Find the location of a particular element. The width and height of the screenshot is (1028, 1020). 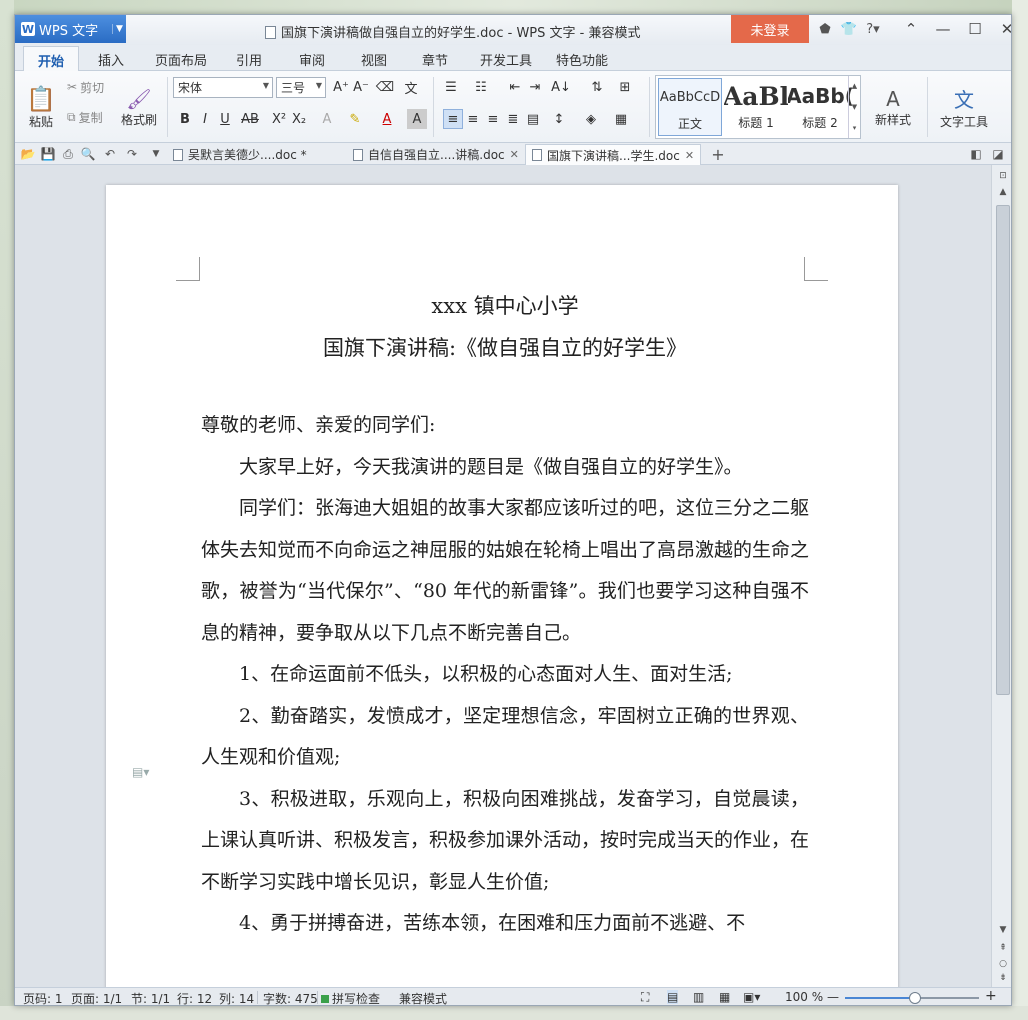

status-word-count: 字数: 475 is located at coordinates (290, 997).